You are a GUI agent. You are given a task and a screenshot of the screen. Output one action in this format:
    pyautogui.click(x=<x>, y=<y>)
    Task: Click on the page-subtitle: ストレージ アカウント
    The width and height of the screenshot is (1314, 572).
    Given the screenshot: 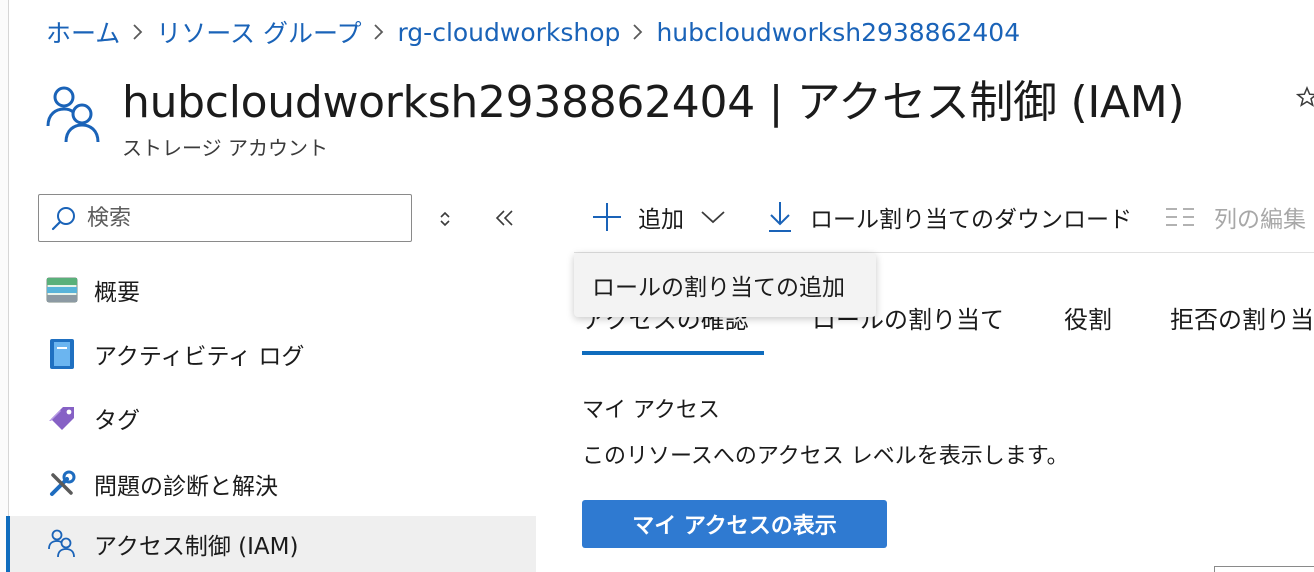 What is the action you would take?
    pyautogui.click(x=225, y=148)
    